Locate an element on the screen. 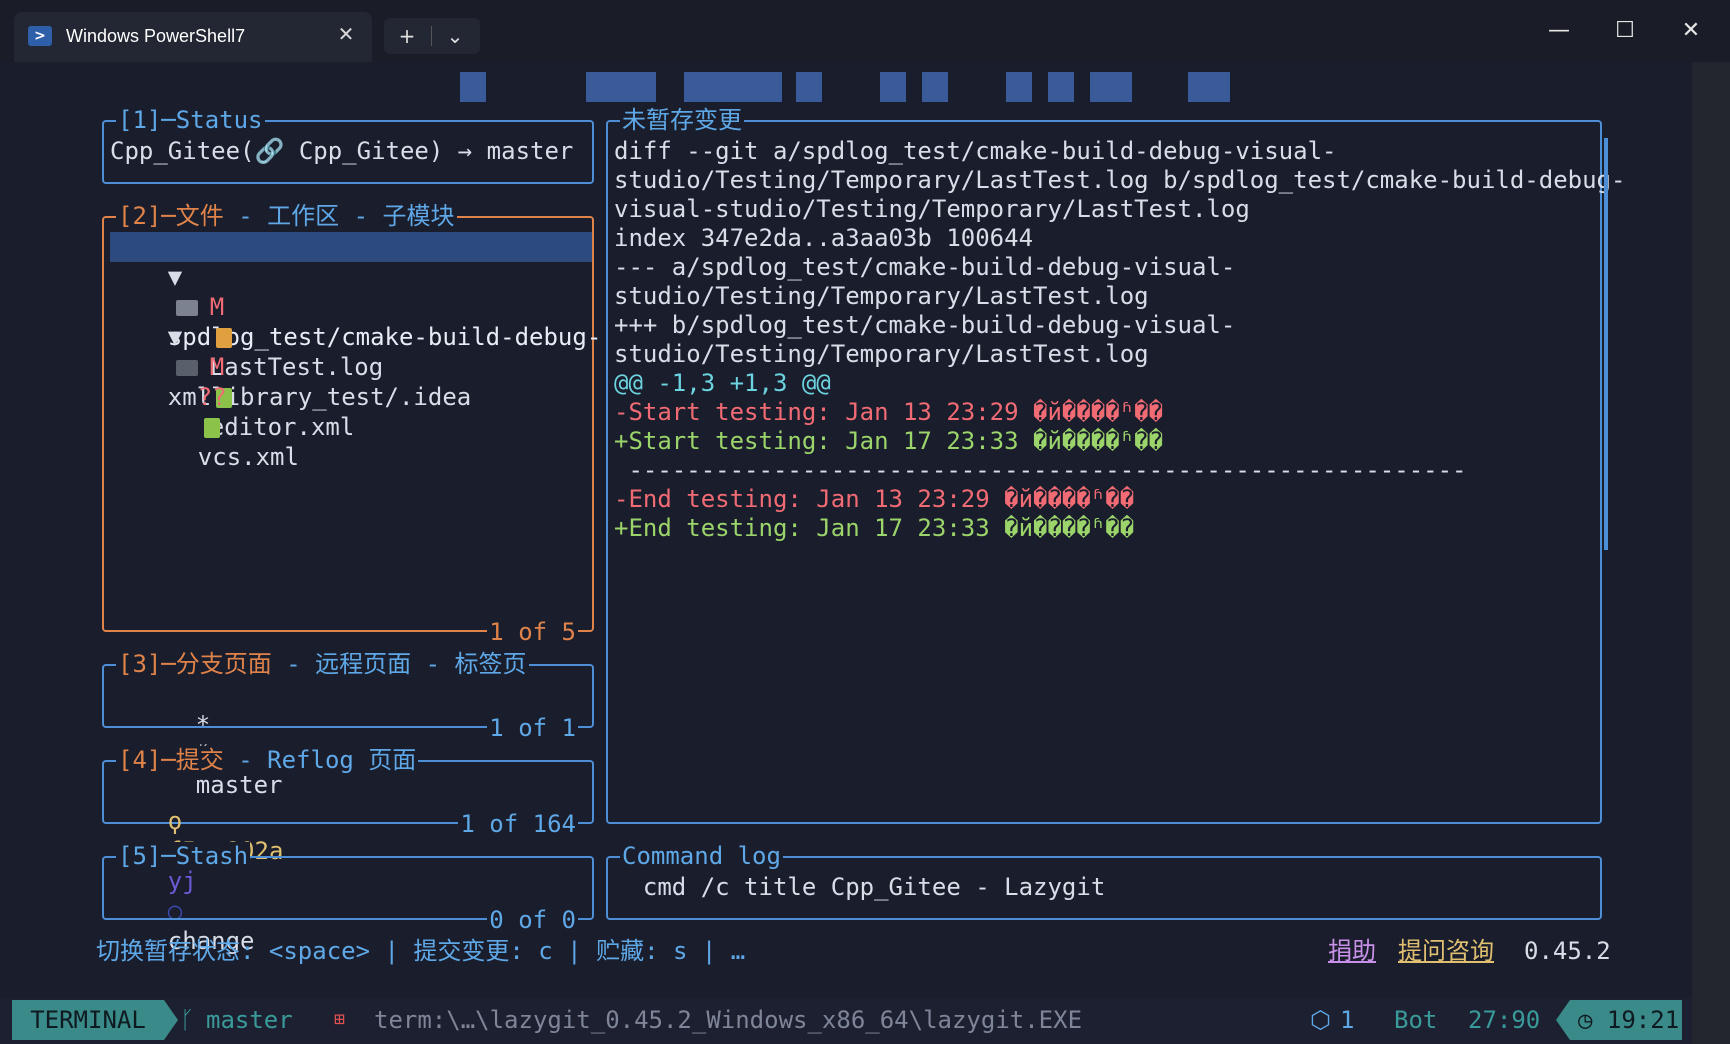  clock: ◷ 19:21 is located at coordinates (1626, 1020).